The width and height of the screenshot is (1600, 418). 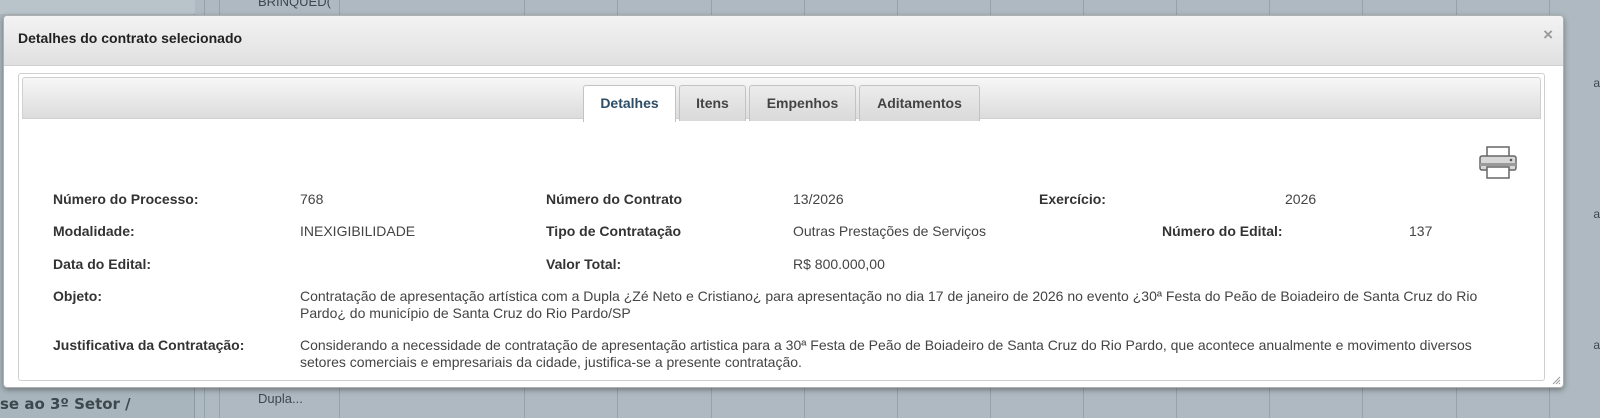 What do you see at coordinates (358, 231) in the screenshot?
I see `modalidade-value: INEXIGIBILIDADE` at bounding box center [358, 231].